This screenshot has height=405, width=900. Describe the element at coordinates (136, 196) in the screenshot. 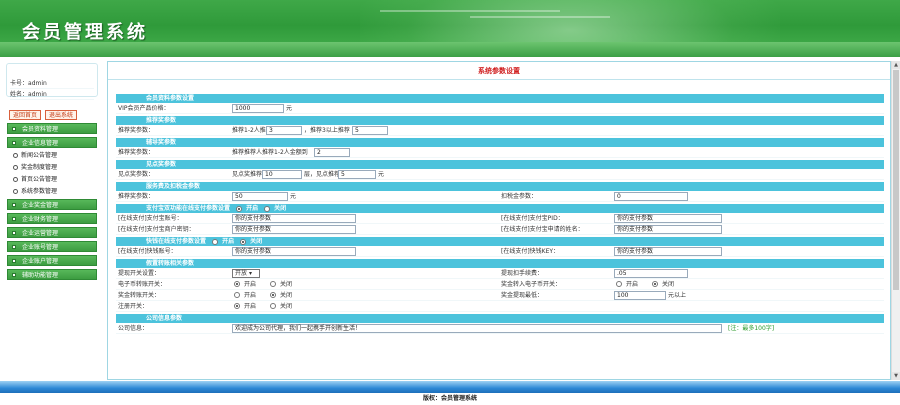

I see `fee-label: 推荐奖参数：` at that location.